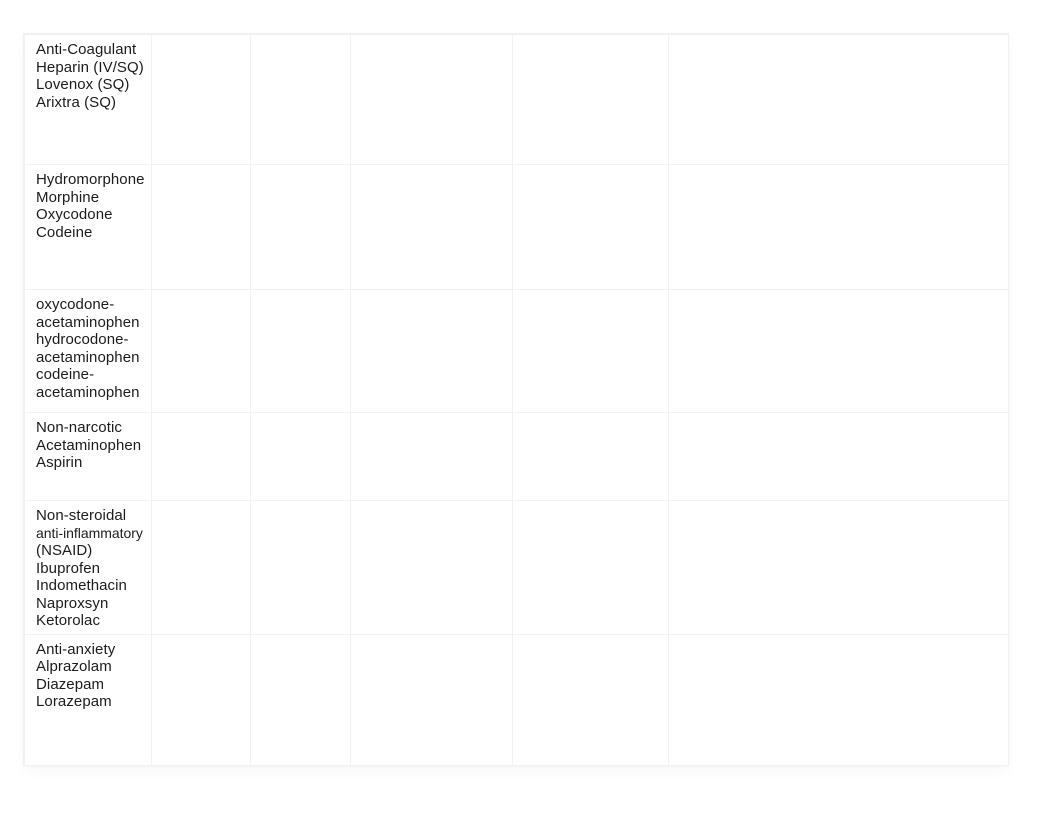 Image resolution: width=1062 pixels, height=822 pixels. What do you see at coordinates (68, 197) in the screenshot?
I see `cell-text-line: Morphine` at bounding box center [68, 197].